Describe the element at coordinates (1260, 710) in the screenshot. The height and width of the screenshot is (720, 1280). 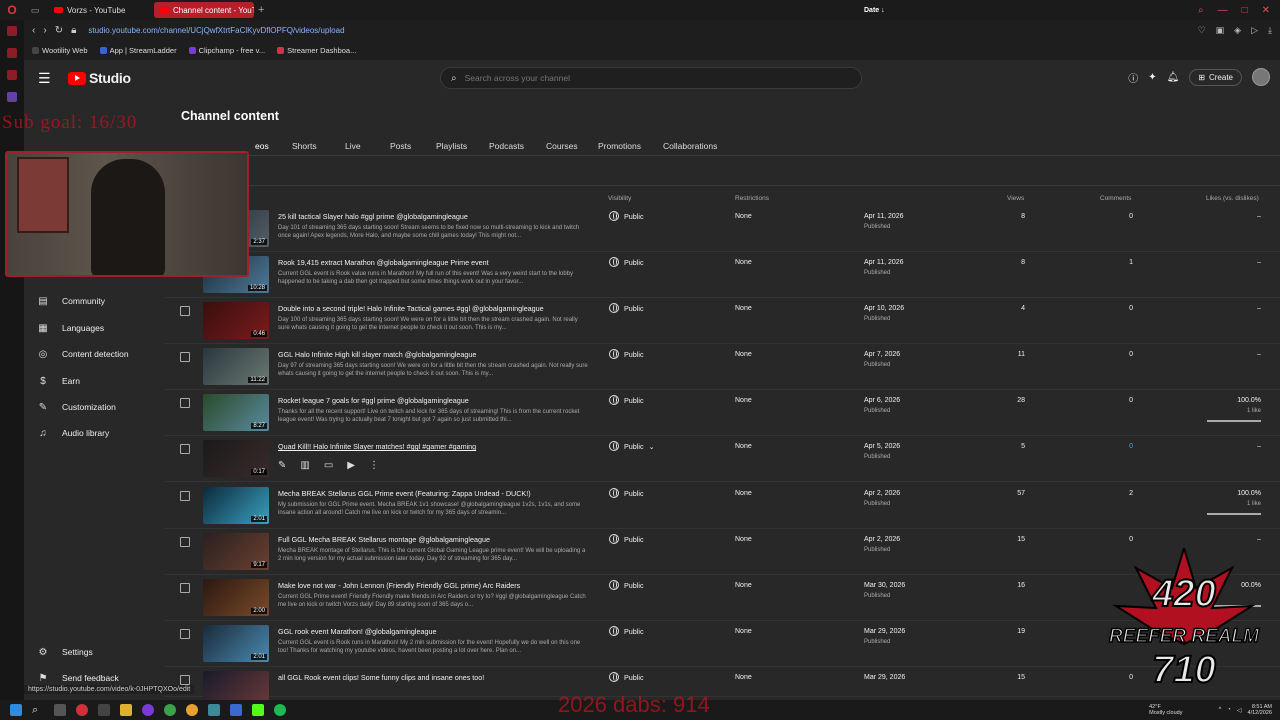
I see `clock: 8:51 AM 4/12/2026` at that location.